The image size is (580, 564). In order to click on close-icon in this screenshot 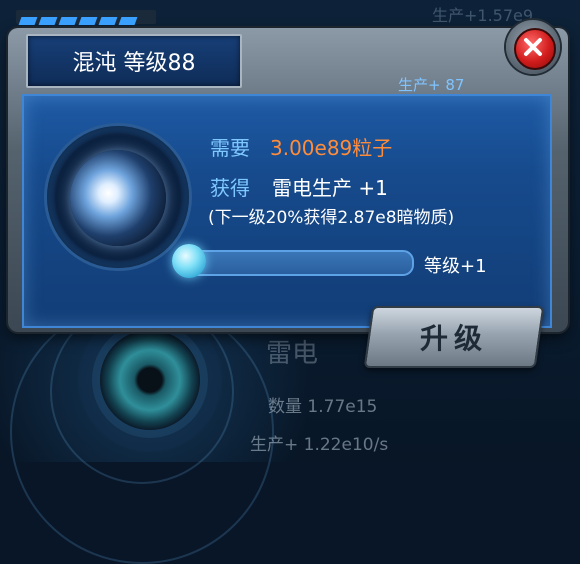, I will do `click(535, 49)`.